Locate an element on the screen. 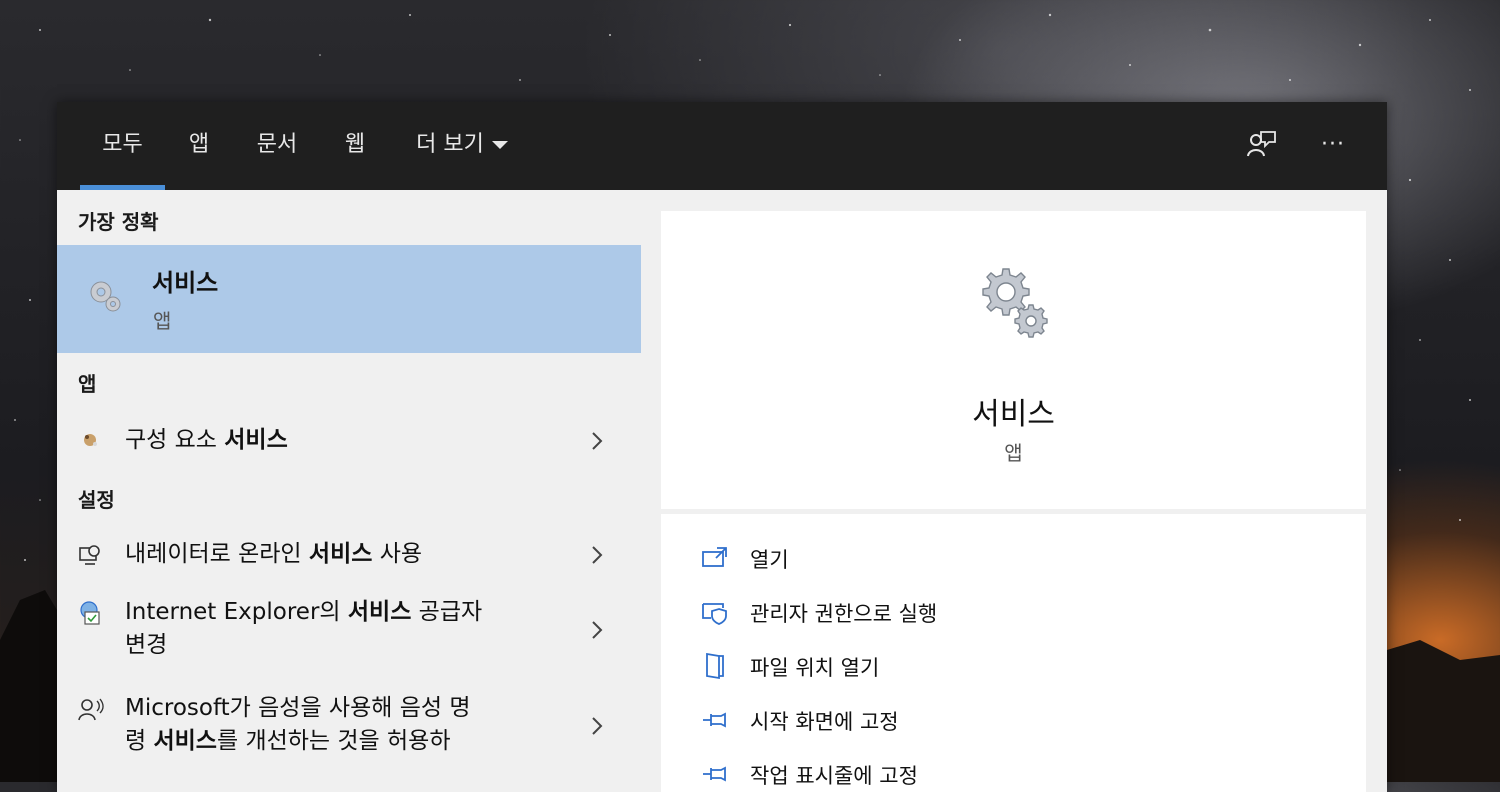 The image size is (1500, 792). run-as-admin-icon is located at coordinates (714, 614).